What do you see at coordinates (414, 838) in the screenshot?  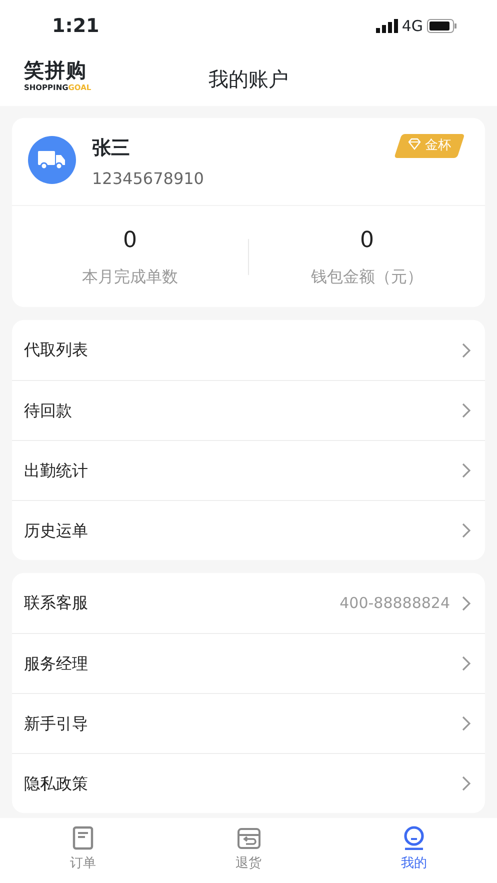 I see `user-icon` at bounding box center [414, 838].